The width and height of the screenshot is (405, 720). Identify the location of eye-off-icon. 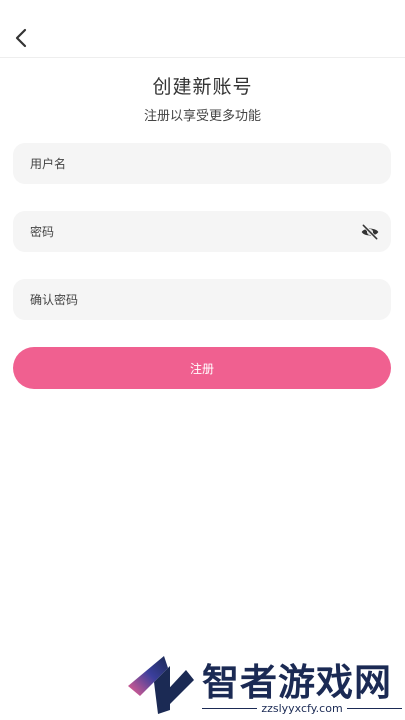
(370, 232).